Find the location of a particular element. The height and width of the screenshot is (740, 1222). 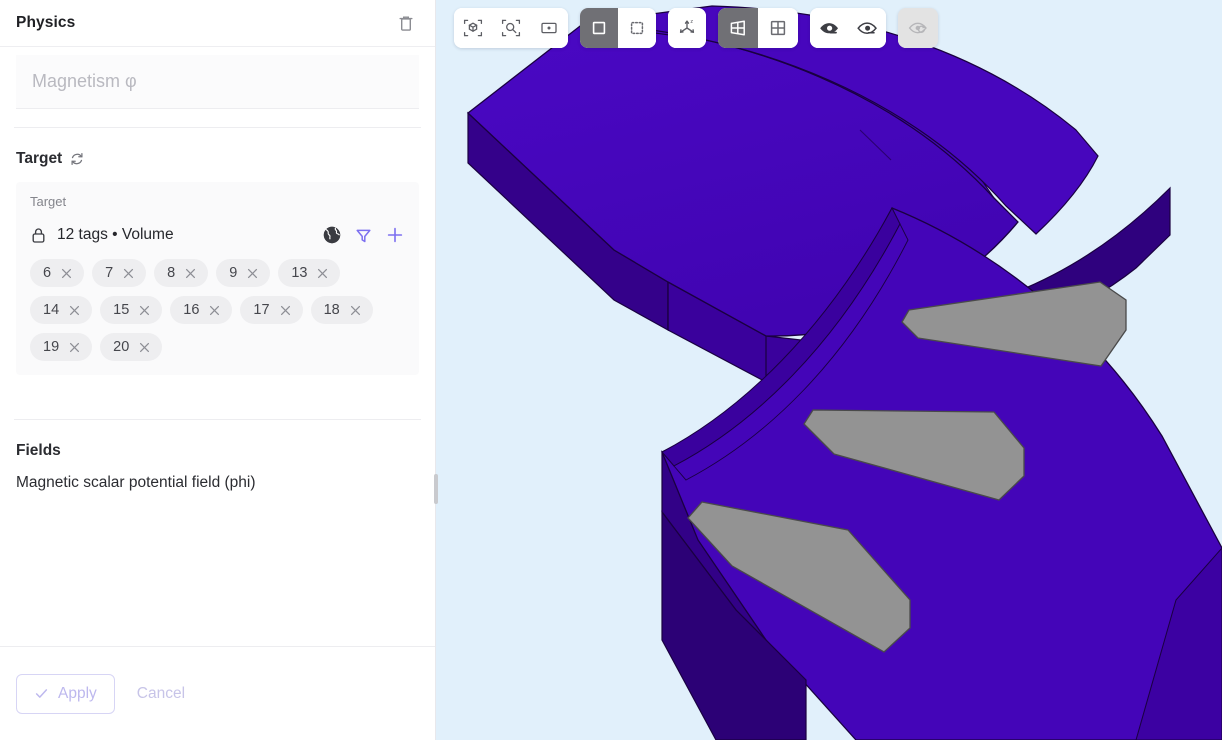

reset-visibility-button is located at coordinates (918, 28).